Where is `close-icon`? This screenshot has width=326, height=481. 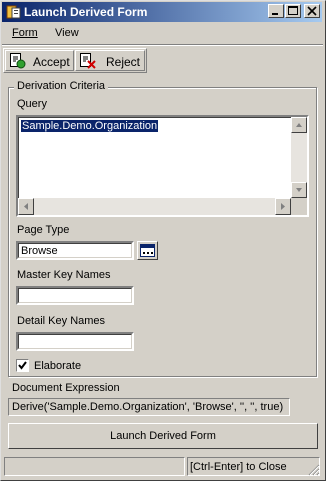
close-icon is located at coordinates (312, 11).